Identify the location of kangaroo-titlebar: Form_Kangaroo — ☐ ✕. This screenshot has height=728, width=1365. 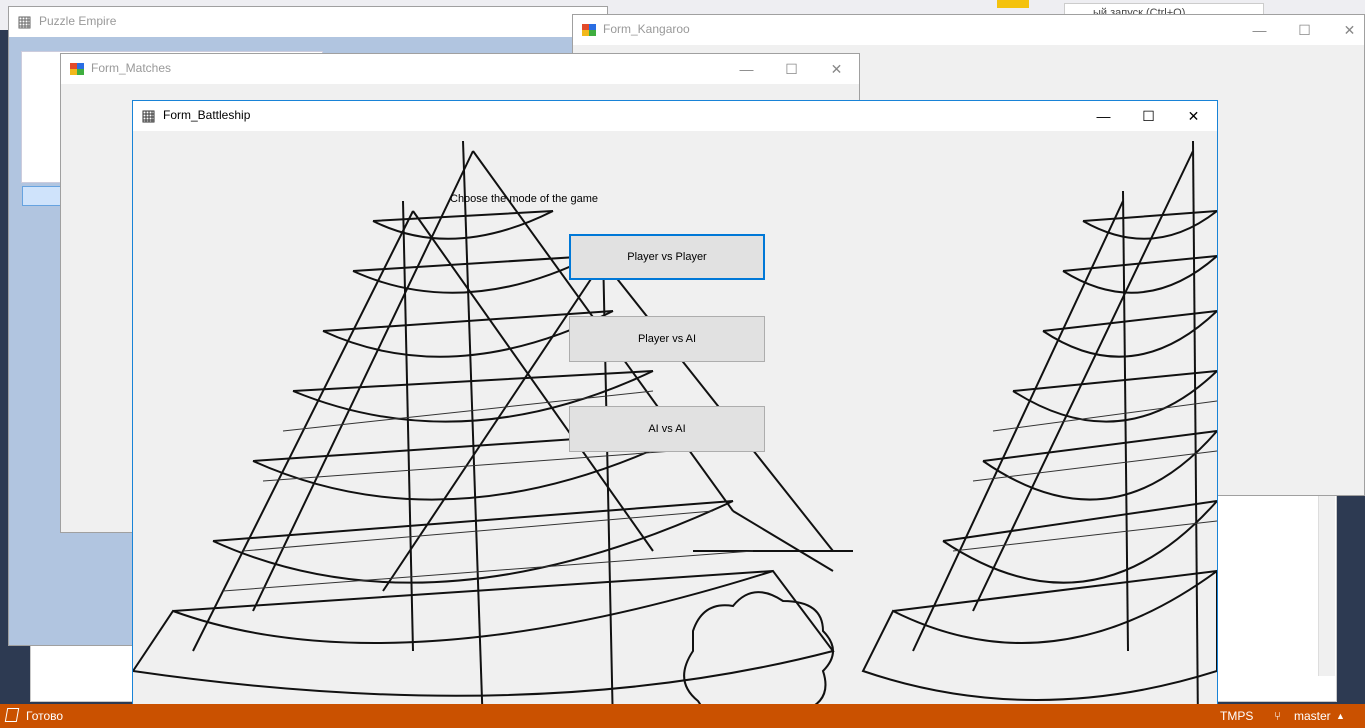
(968, 30).